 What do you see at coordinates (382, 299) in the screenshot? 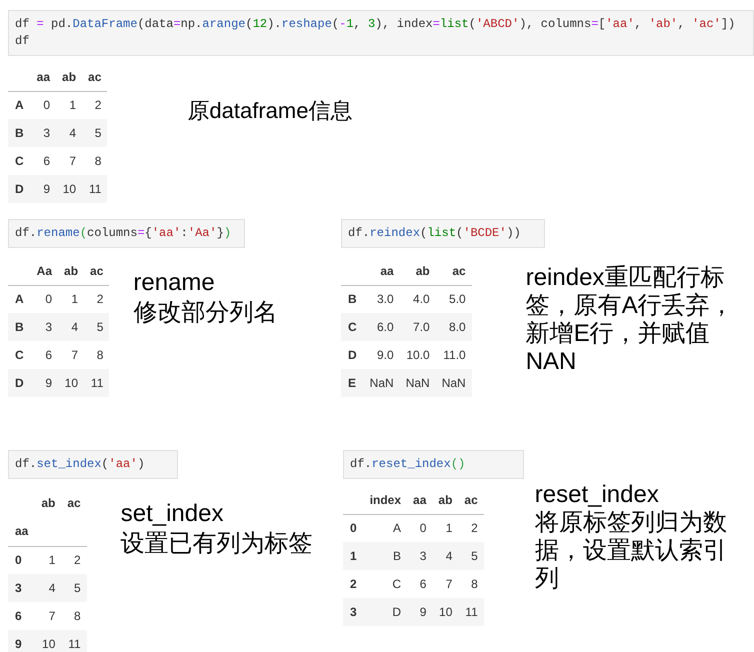
I see `table-cell: 3.0` at bounding box center [382, 299].